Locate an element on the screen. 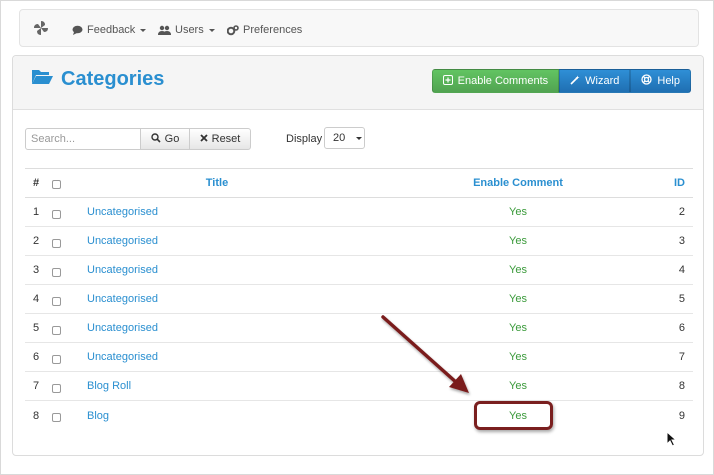  table-header: # Title Enable Comment ID is located at coordinates (359, 183).